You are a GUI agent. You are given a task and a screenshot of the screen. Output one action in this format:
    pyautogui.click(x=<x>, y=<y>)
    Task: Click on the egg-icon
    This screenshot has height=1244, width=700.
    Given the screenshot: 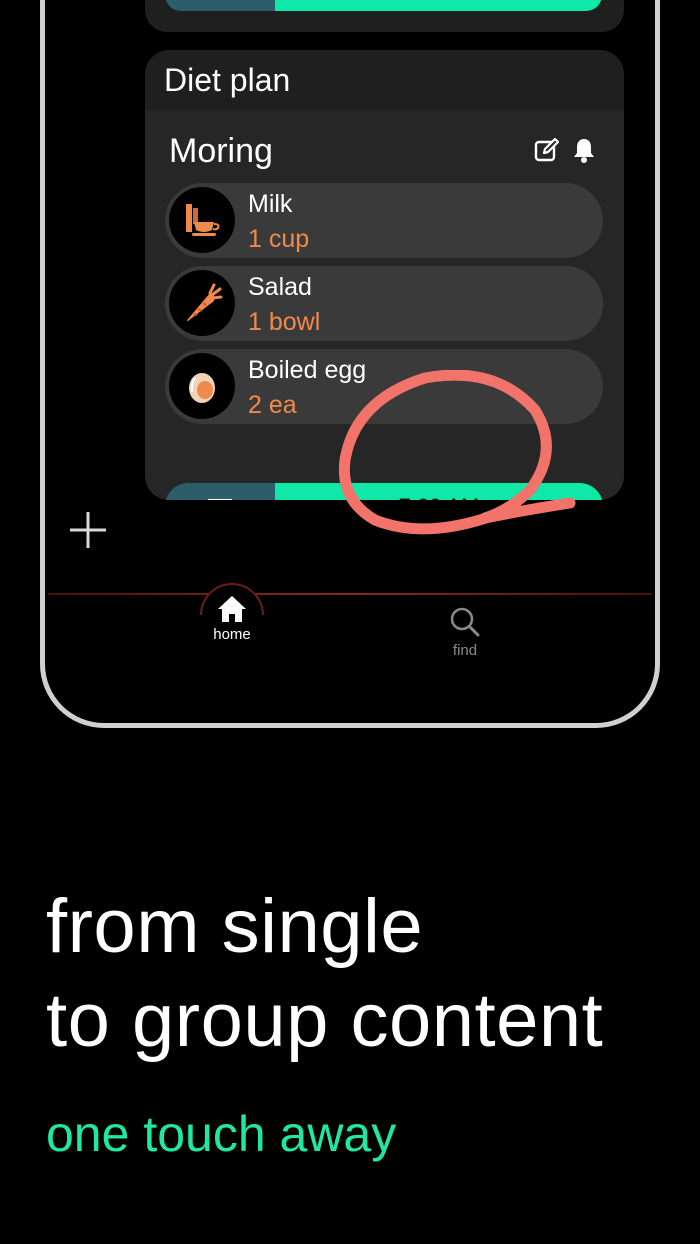 What is the action you would take?
    pyautogui.click(x=202, y=386)
    